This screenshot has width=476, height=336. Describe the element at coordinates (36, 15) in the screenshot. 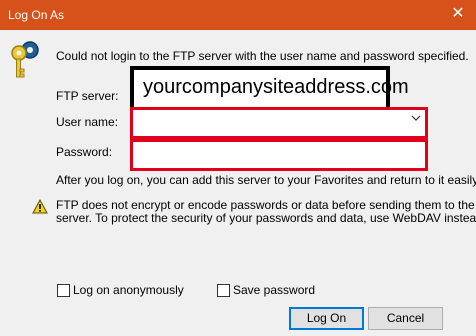

I see `window-title: Log On As` at that location.